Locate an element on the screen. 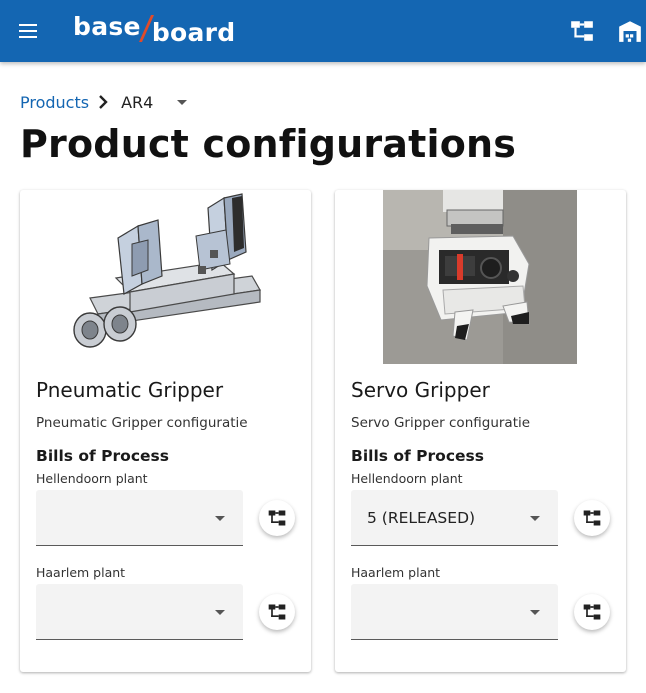 This screenshot has height=693, width=646. logo-text-board: board is located at coordinates (193, 32).